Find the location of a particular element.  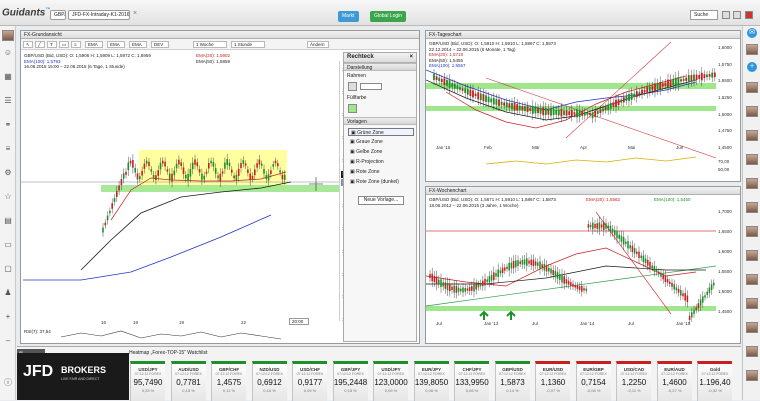

star-icon: ☆ is located at coordinates (8, 197).